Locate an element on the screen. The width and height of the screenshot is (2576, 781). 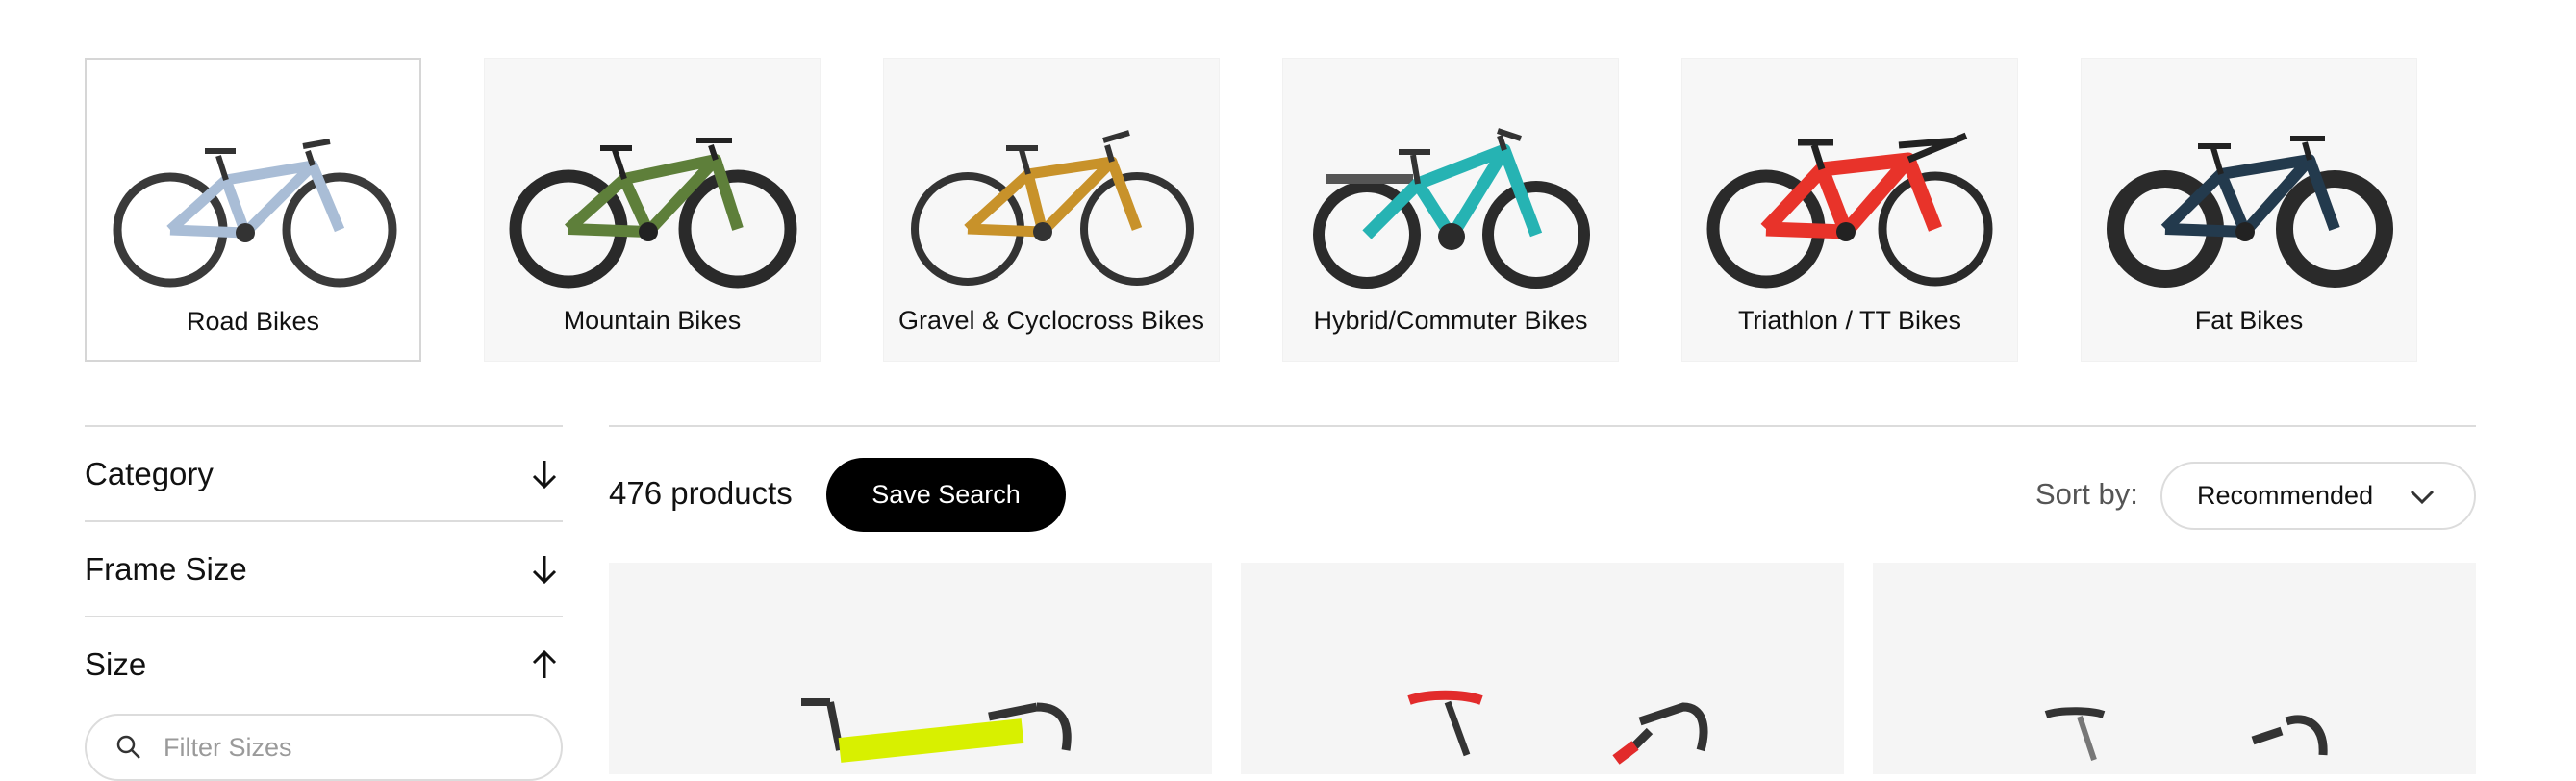
chevron-down-icon is located at coordinates (2422, 497).